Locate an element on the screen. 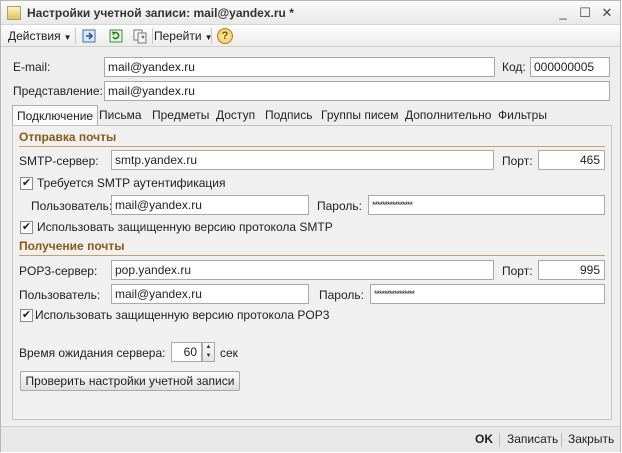 The width and height of the screenshot is (622, 453). receiving-section-title: Получение почты is located at coordinates (72, 246).